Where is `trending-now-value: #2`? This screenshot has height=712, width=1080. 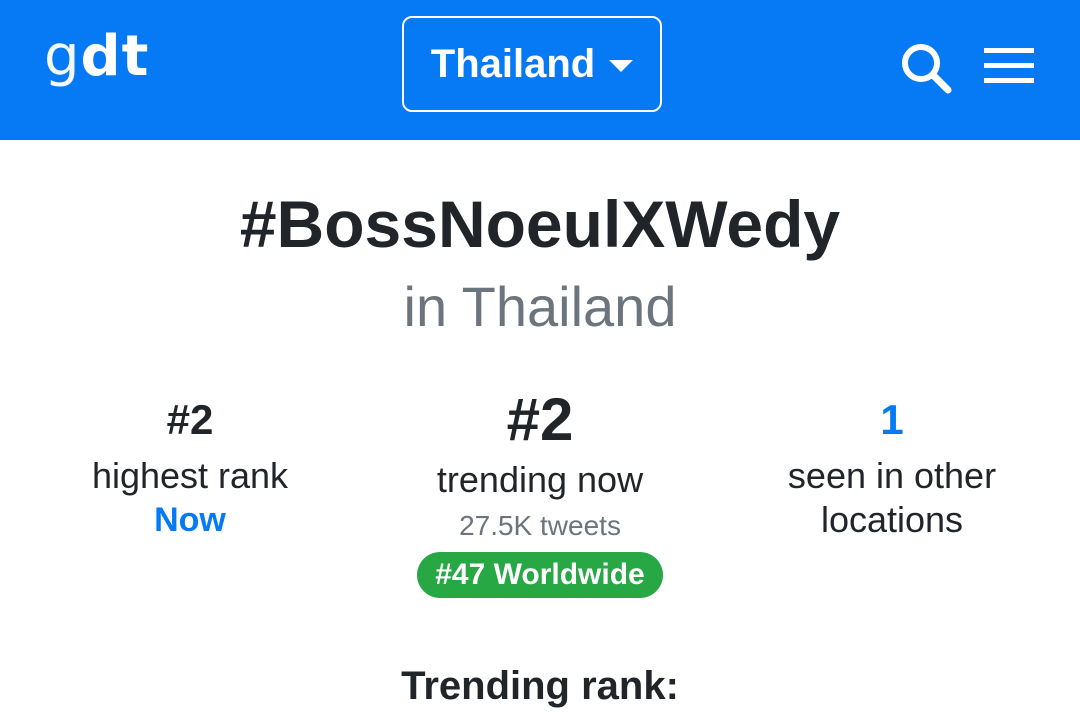 trending-now-value: #2 is located at coordinates (540, 419).